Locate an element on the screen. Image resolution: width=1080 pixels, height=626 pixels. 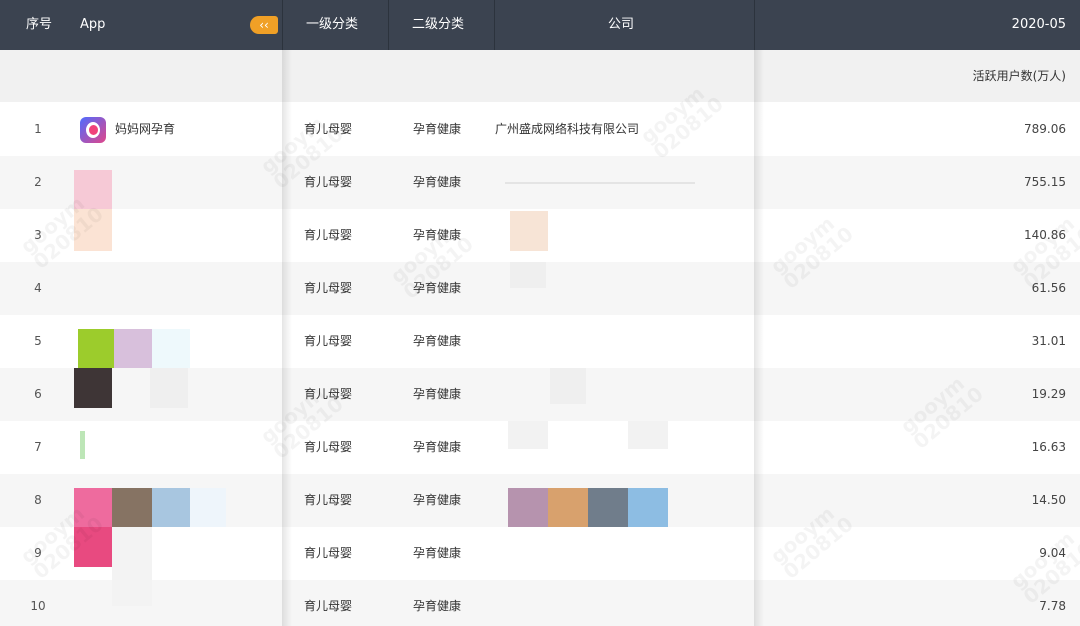
active-users-value: 16.63 is located at coordinates (1048, 447).